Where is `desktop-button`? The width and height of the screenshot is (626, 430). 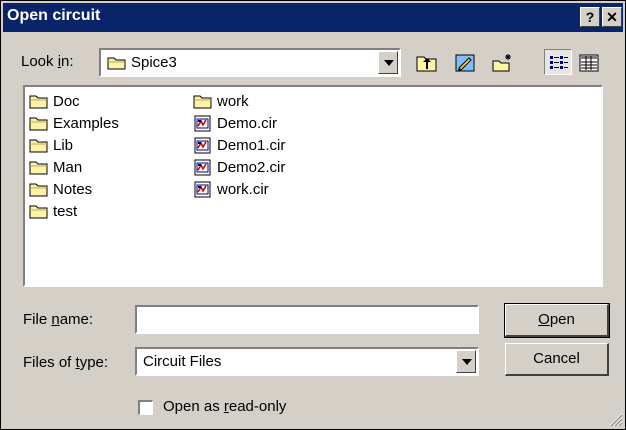
desktop-button is located at coordinates (464, 62).